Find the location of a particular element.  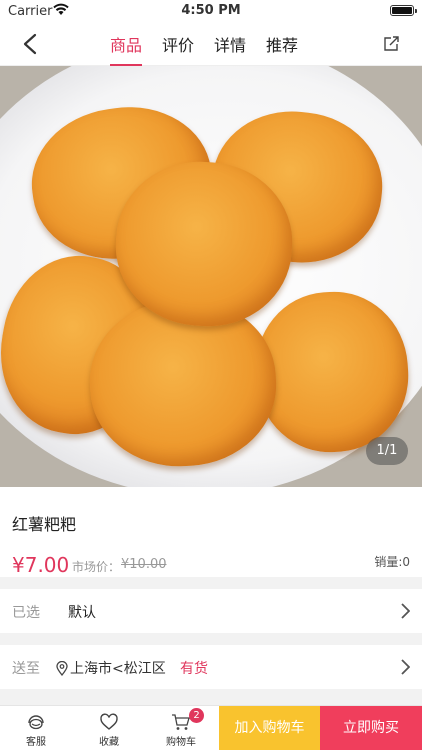

sales-count: 销量:0 is located at coordinates (392, 562).